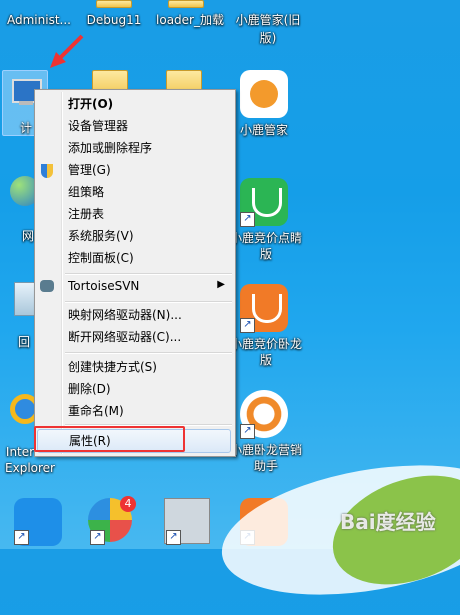 The width and height of the screenshot is (460, 615). I want to click on desktop-label-assist-2: 助手, so click(265, 466).